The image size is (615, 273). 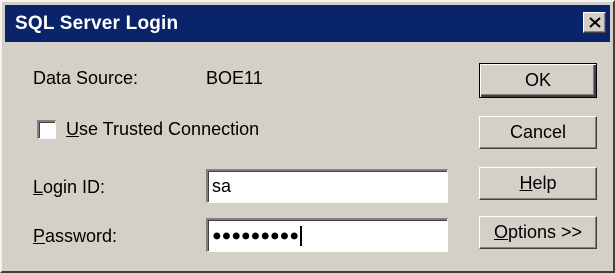 I want to click on title-bar: SQL Server Login, so click(x=307, y=23).